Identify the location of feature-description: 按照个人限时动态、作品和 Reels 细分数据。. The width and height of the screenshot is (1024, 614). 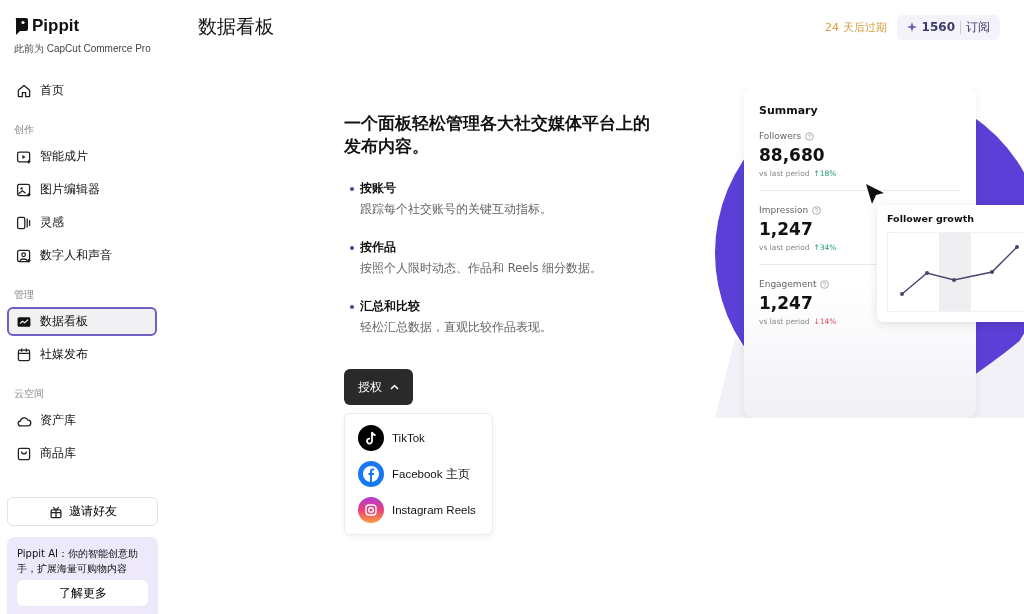
(482, 268).